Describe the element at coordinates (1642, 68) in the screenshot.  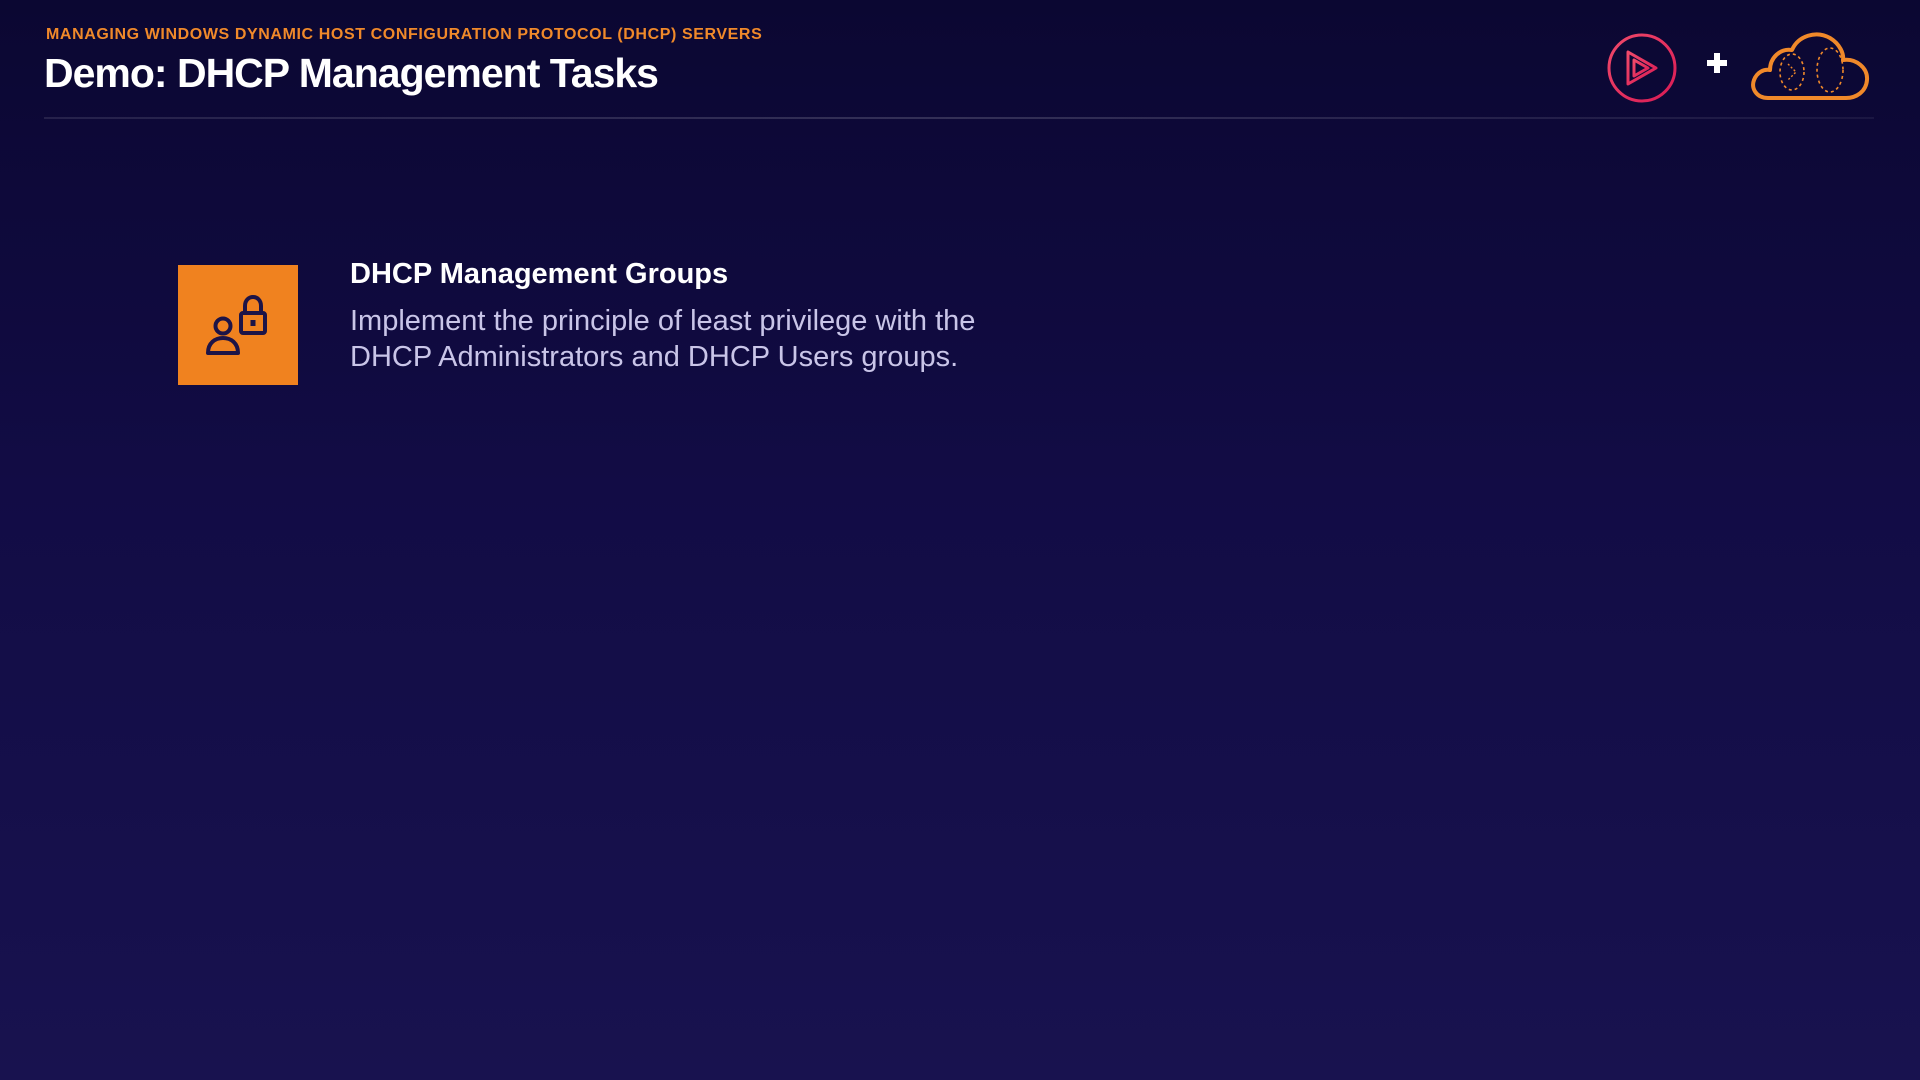
I see `play-logo-icon` at that location.